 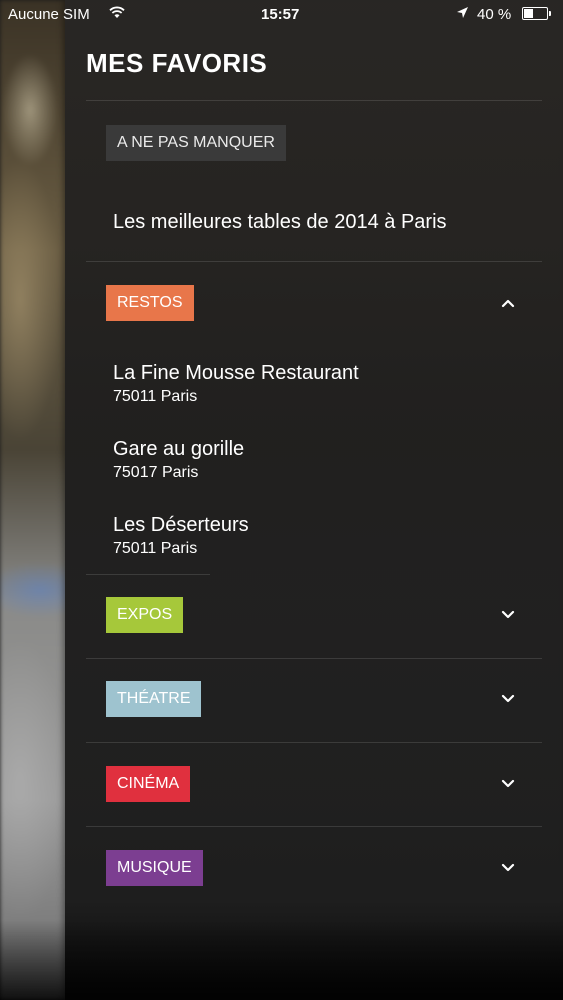 I want to click on restaurant-location: 75017 Paris, so click(x=156, y=472).